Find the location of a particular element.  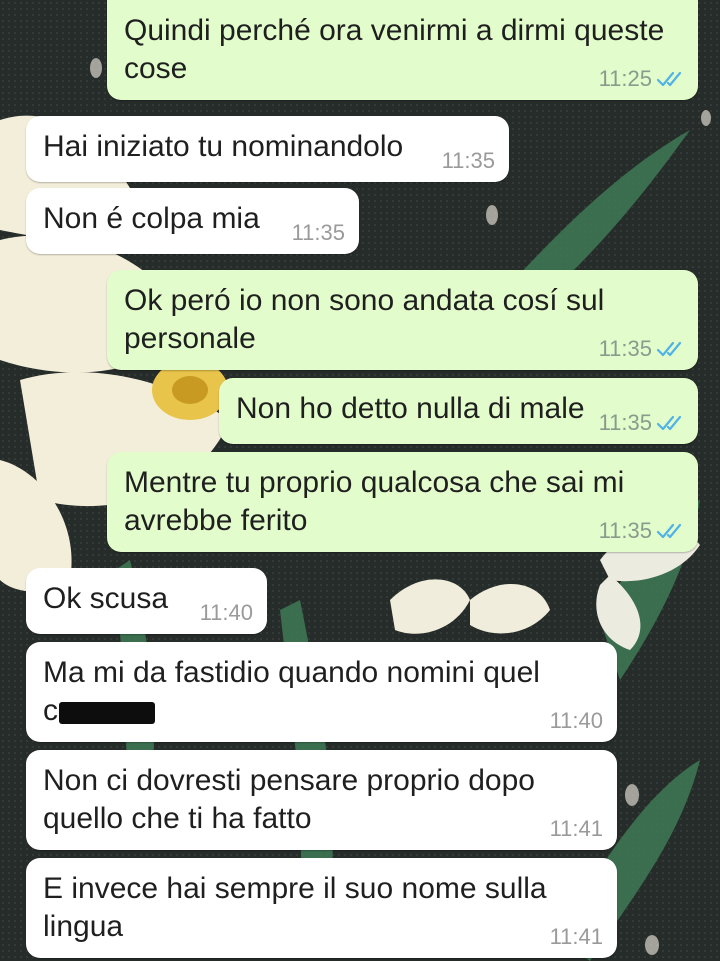

message-meta: 11:25 is located at coordinates (641, 79).